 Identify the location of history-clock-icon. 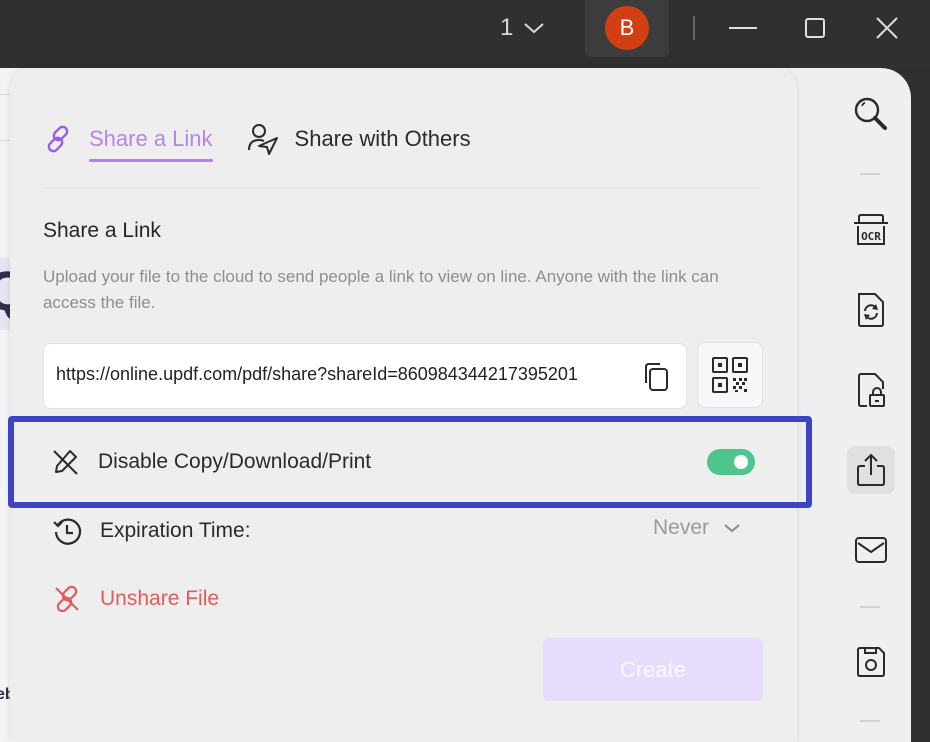
(67, 531).